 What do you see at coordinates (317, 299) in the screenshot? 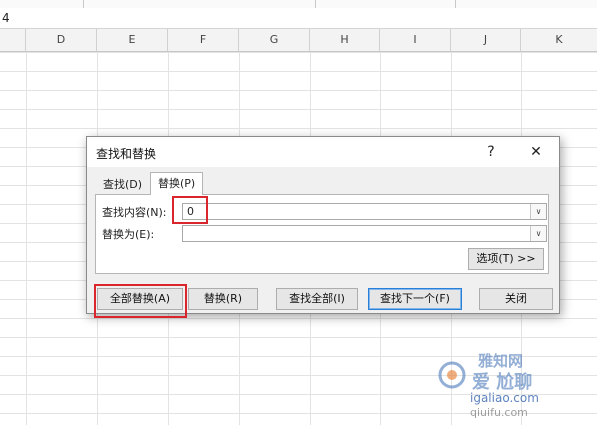
I see `find-all-button: 查找全部(I)` at bounding box center [317, 299].